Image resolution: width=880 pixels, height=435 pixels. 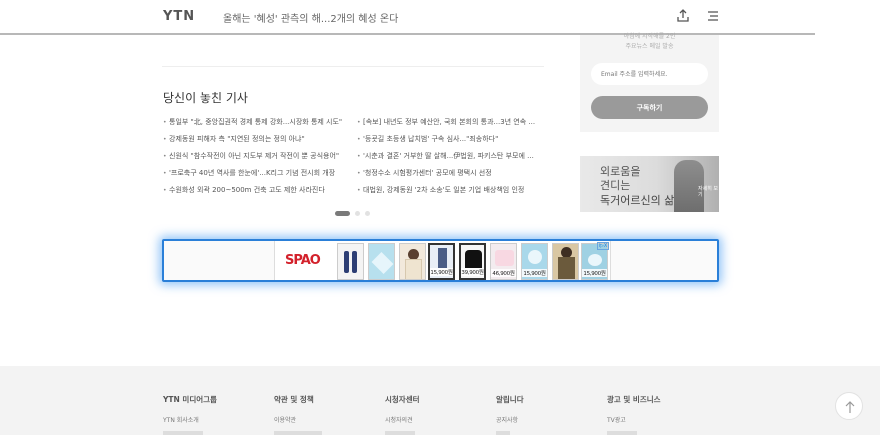 What do you see at coordinates (179, 16) in the screenshot?
I see `ytn-logo: YTN` at bounding box center [179, 16].